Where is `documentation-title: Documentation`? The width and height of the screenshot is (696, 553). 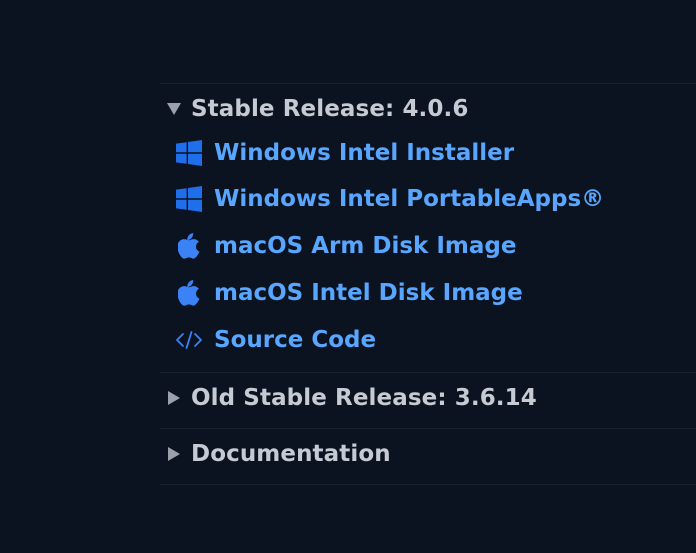
documentation-title: Documentation is located at coordinates (291, 454).